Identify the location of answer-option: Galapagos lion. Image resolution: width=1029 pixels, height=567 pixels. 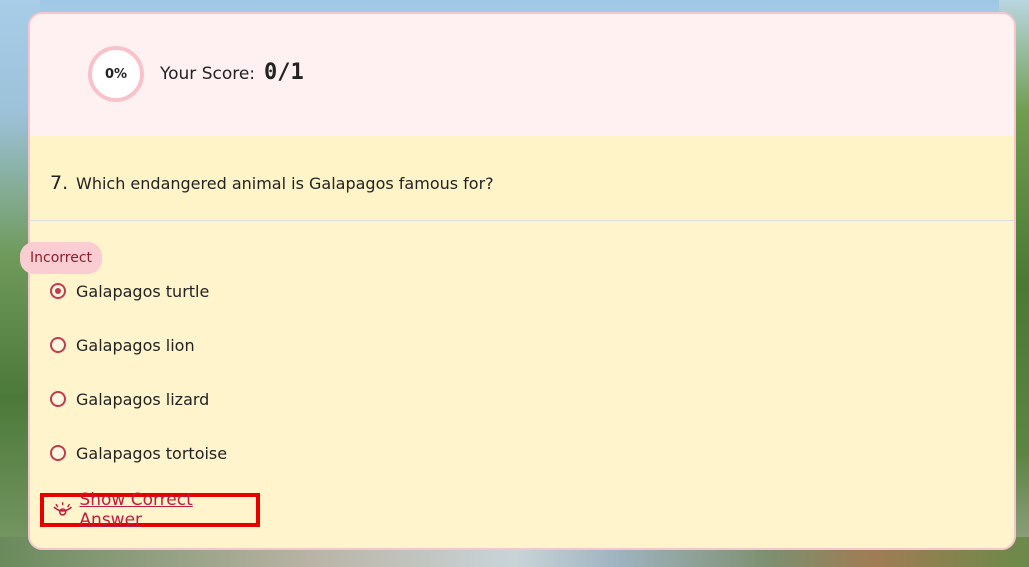
(122, 345).